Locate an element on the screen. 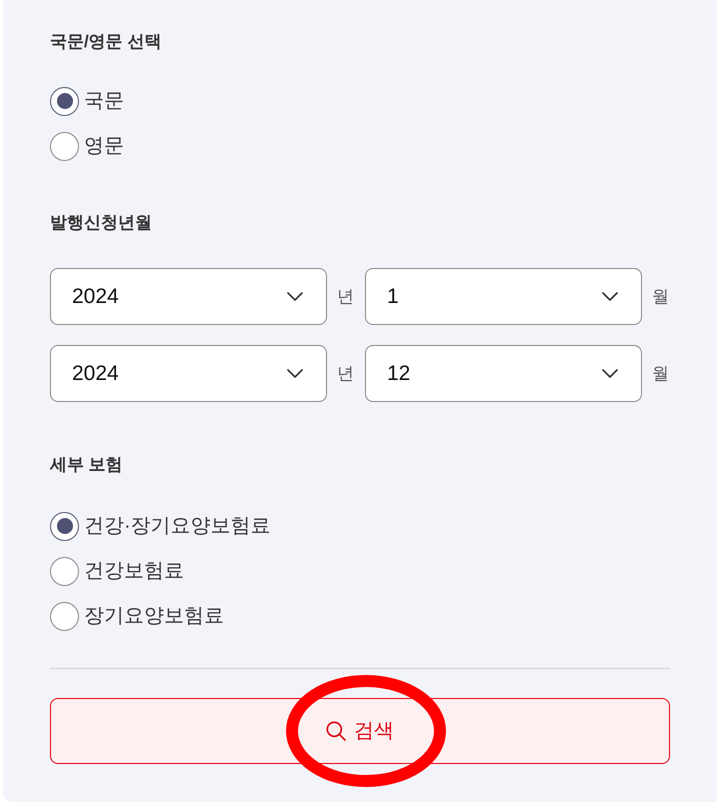 The image size is (717, 805). radio-label: 건강·장기요양보험료 is located at coordinates (177, 526).